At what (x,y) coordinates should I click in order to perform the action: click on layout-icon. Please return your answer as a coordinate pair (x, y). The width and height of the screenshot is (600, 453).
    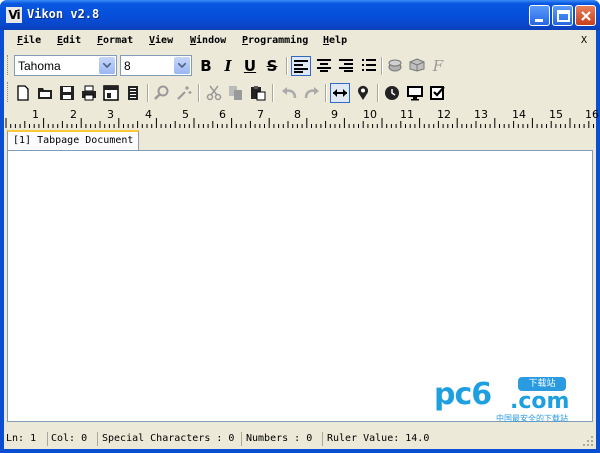
    Looking at the image, I should click on (111, 93).